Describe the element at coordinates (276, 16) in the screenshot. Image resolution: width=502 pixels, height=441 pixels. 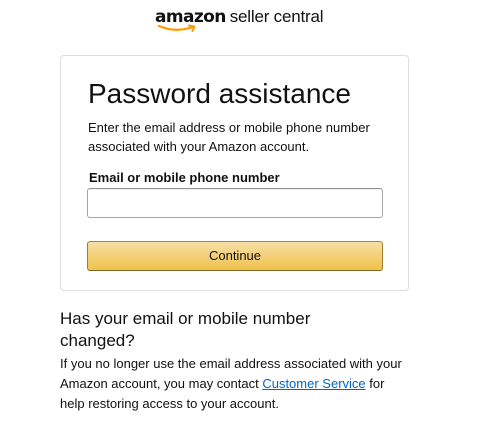
I see `logo-seller-central-wordmark: seller central` at that location.